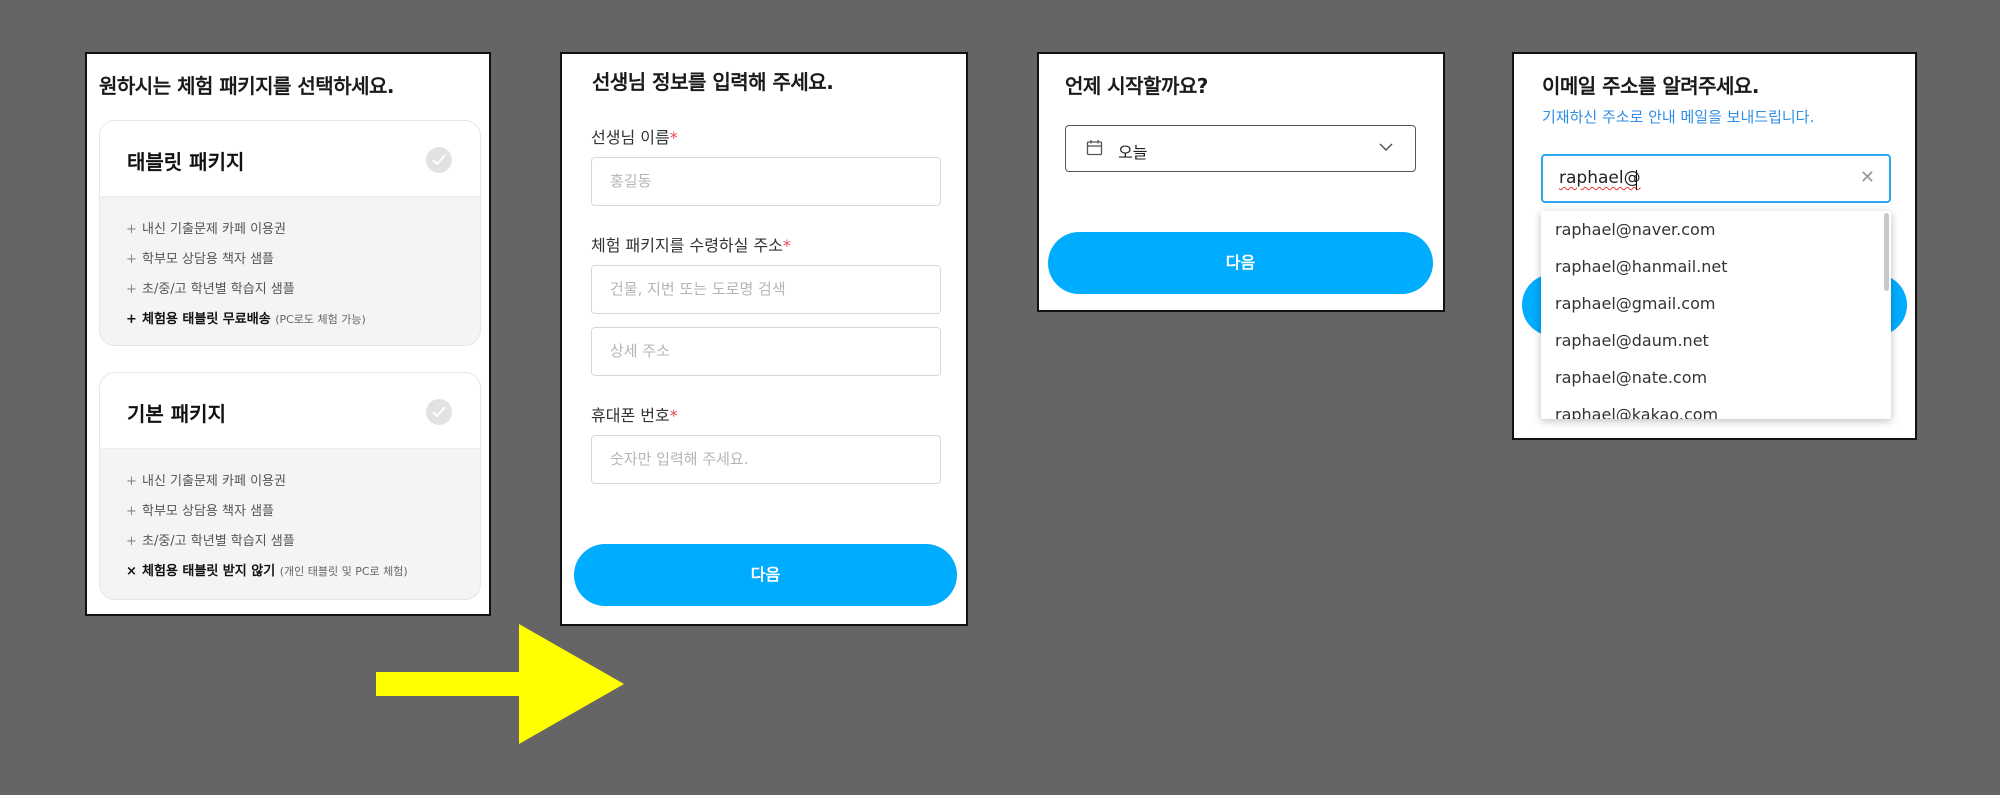 Image resolution: width=2000 pixels, height=795 pixels. Describe the element at coordinates (1240, 148) in the screenshot. I see `start-date-select: 오늘` at that location.